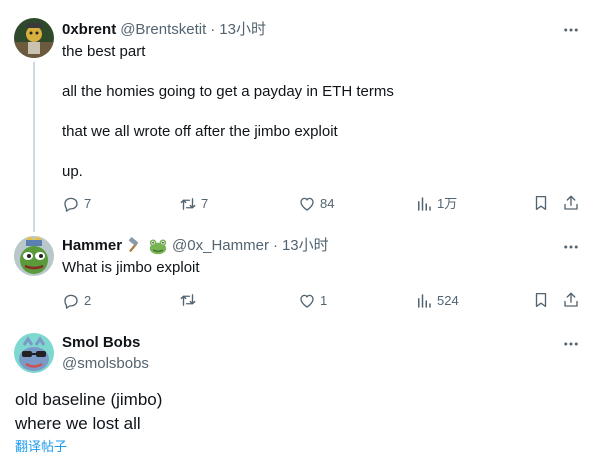 The width and height of the screenshot is (593, 465). Describe the element at coordinates (135, 246) in the screenshot. I see `hammer-emoji-icon` at that location.